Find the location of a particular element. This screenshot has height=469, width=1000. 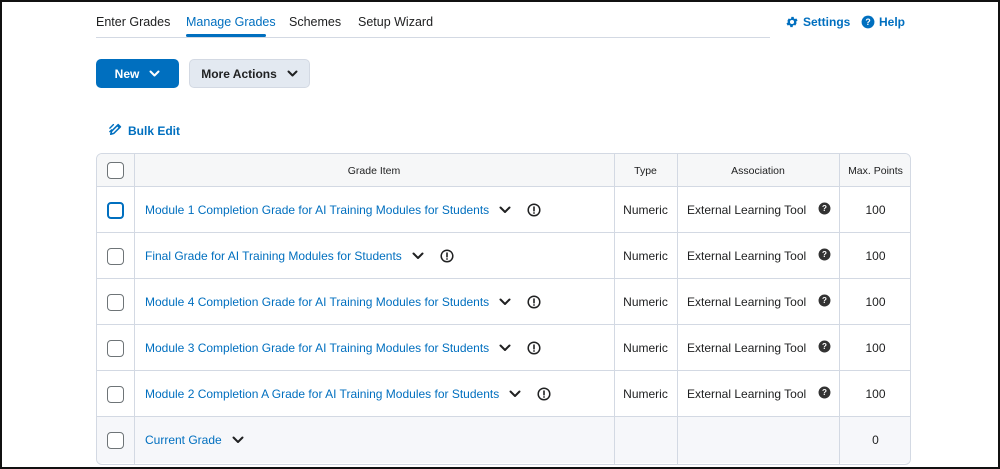

max-points-cell: 0 is located at coordinates (875, 440).